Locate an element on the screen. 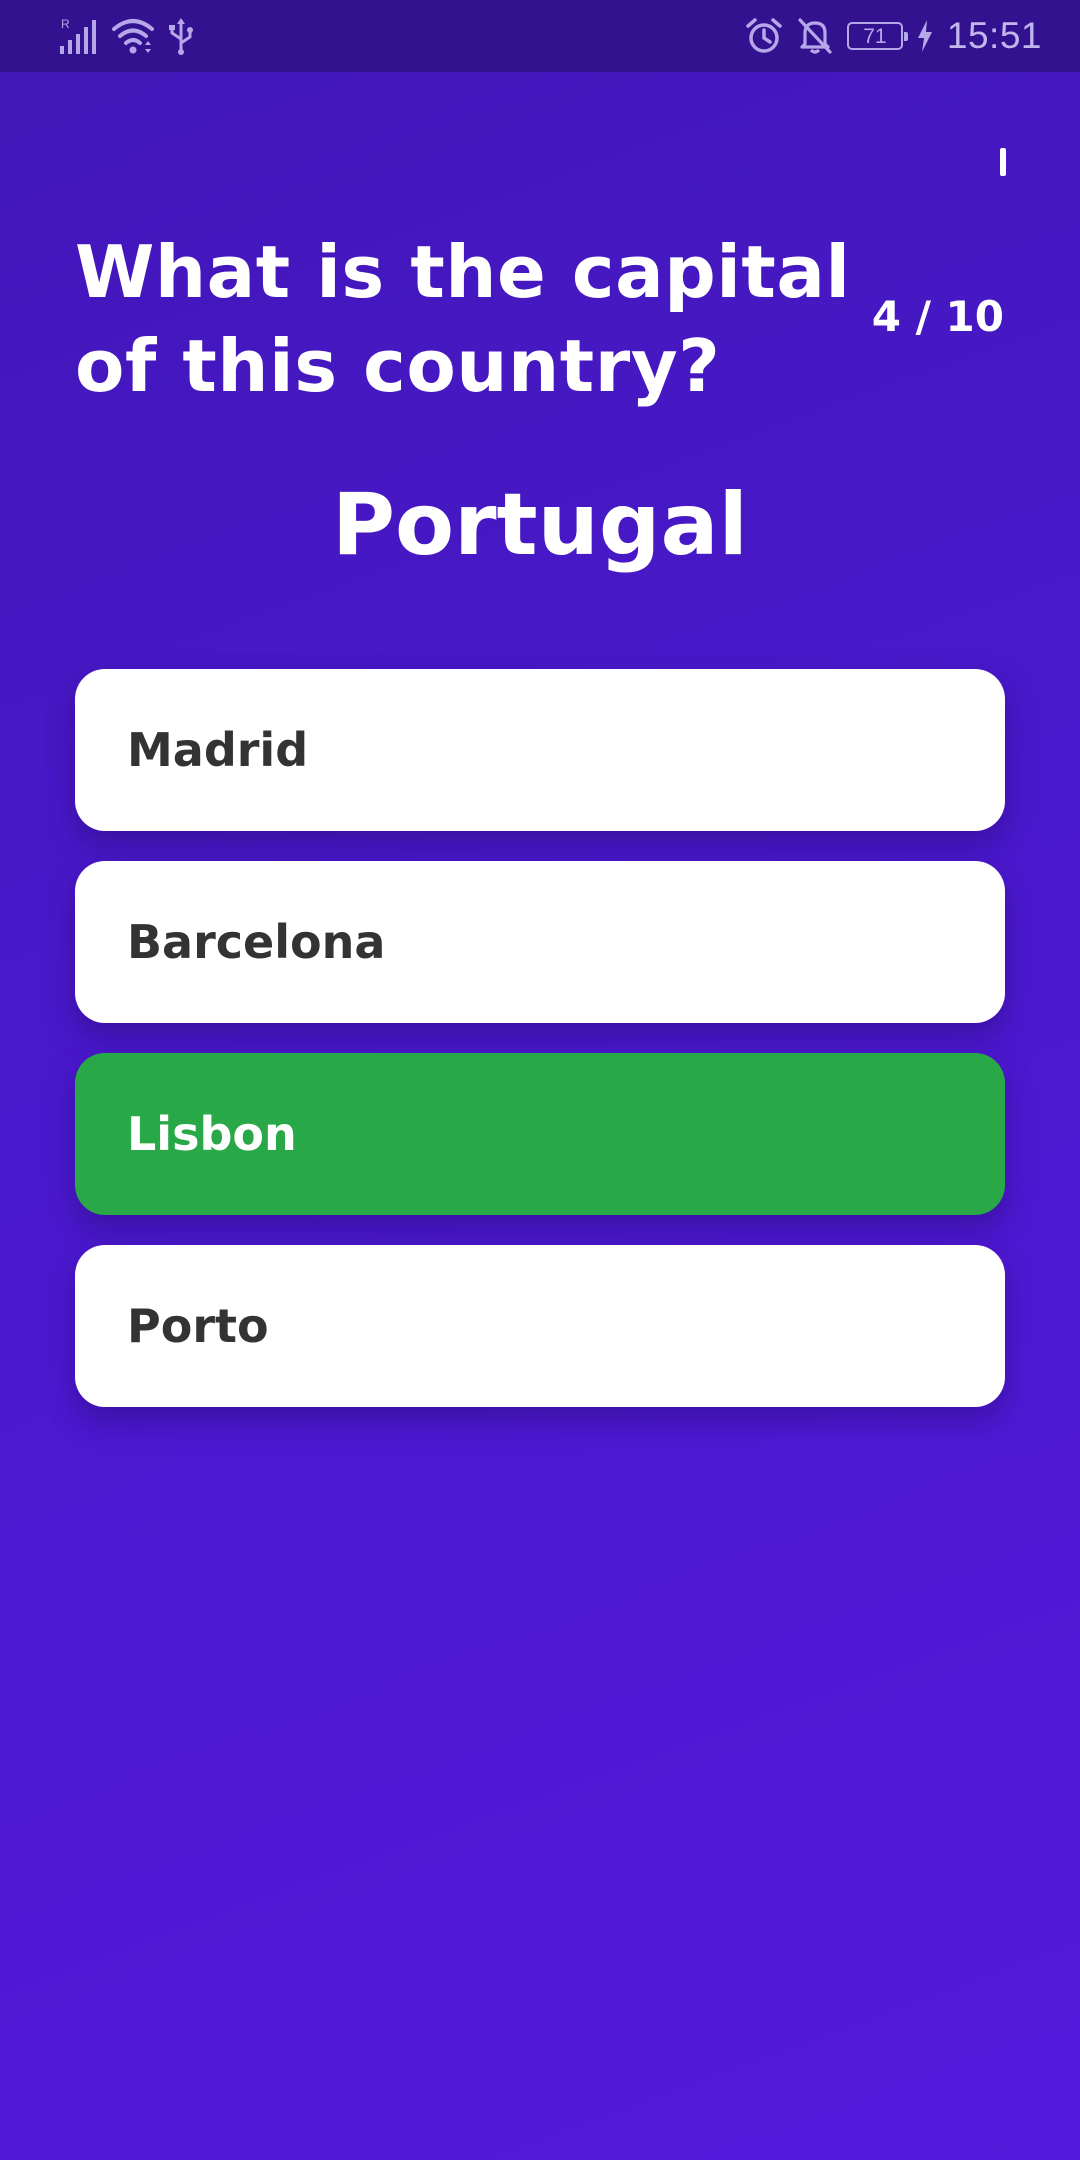  answer-option-porto: Porto is located at coordinates (540, 1326).